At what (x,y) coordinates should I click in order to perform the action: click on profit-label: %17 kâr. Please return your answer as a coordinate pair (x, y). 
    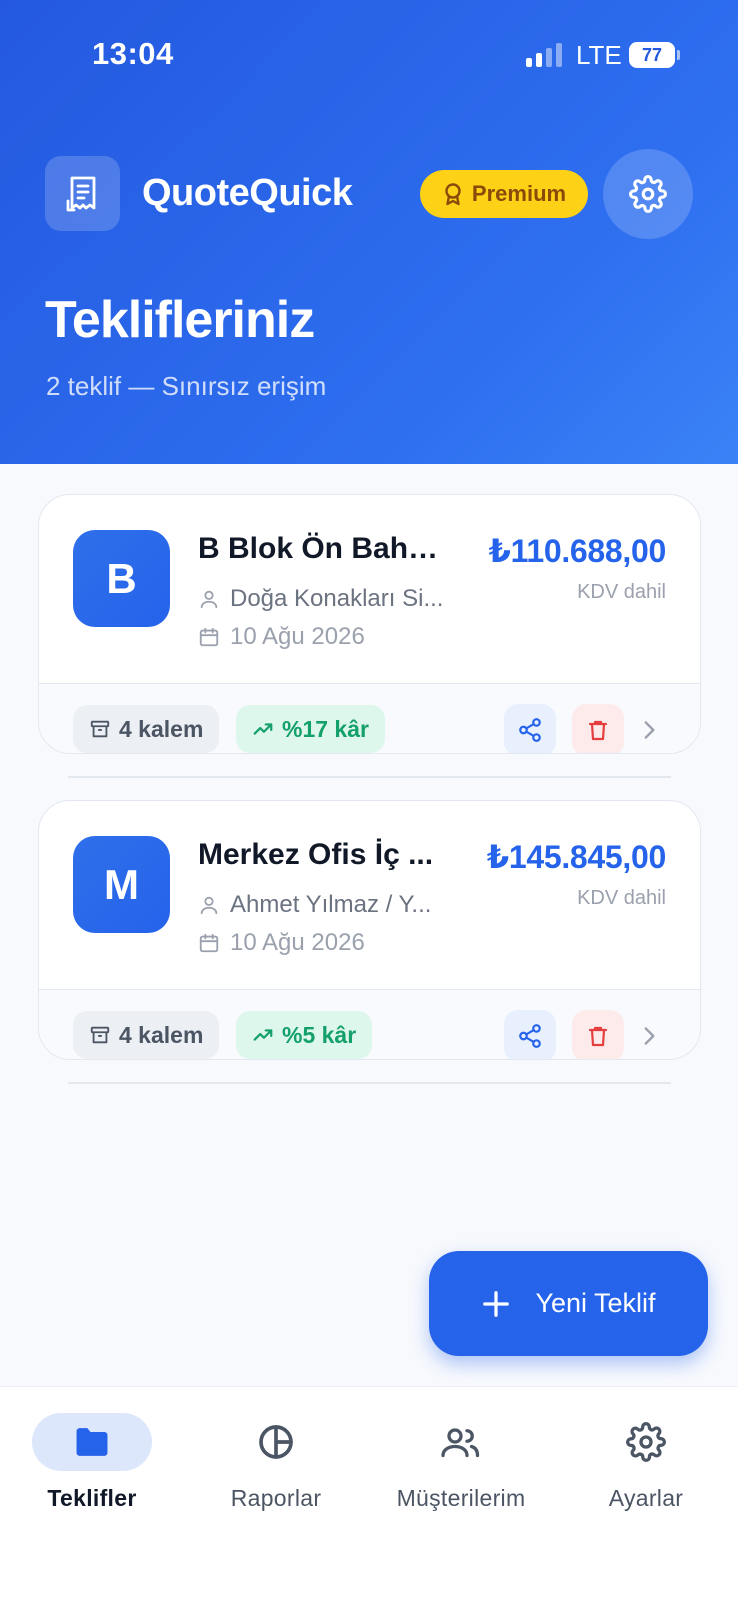
    Looking at the image, I should click on (325, 728).